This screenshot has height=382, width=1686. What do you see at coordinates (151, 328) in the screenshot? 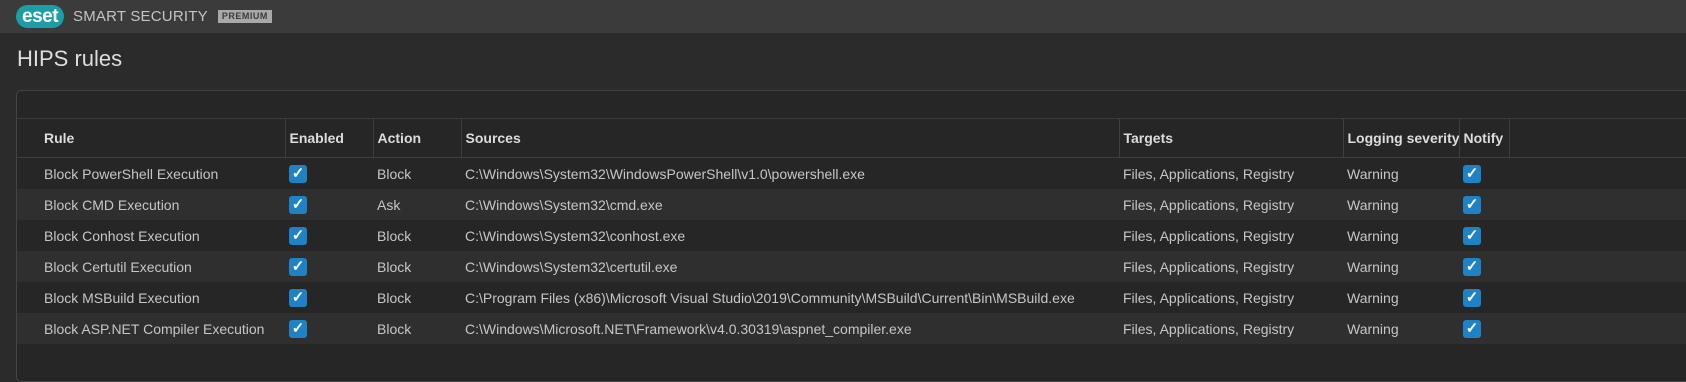
I see `rule-name: Block ASP.NET Compiler Execution` at bounding box center [151, 328].